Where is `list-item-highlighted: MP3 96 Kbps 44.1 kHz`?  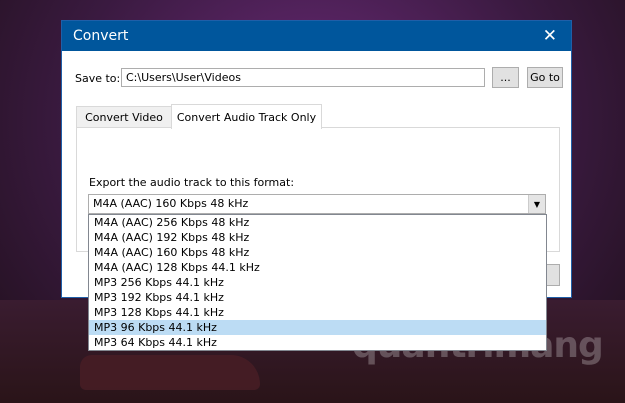
list-item-highlighted: MP3 96 Kbps 44.1 kHz is located at coordinates (317, 327).